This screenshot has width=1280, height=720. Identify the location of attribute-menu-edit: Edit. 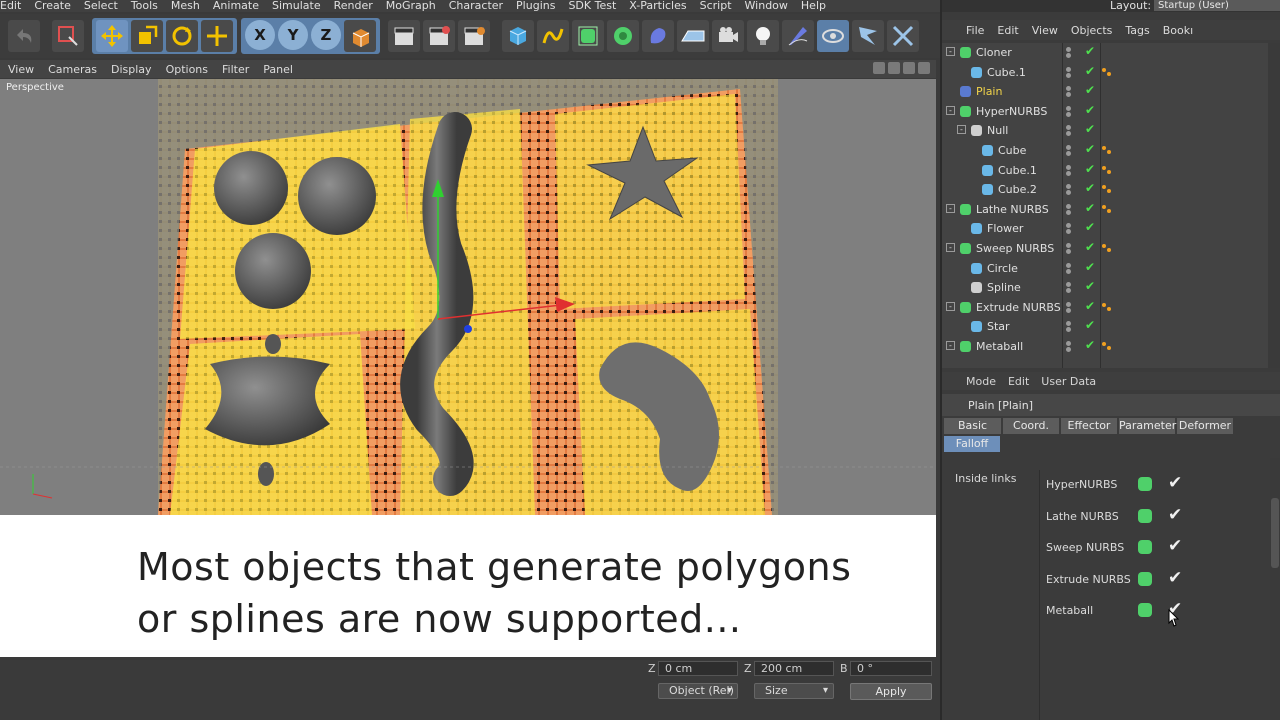
(1018, 381).